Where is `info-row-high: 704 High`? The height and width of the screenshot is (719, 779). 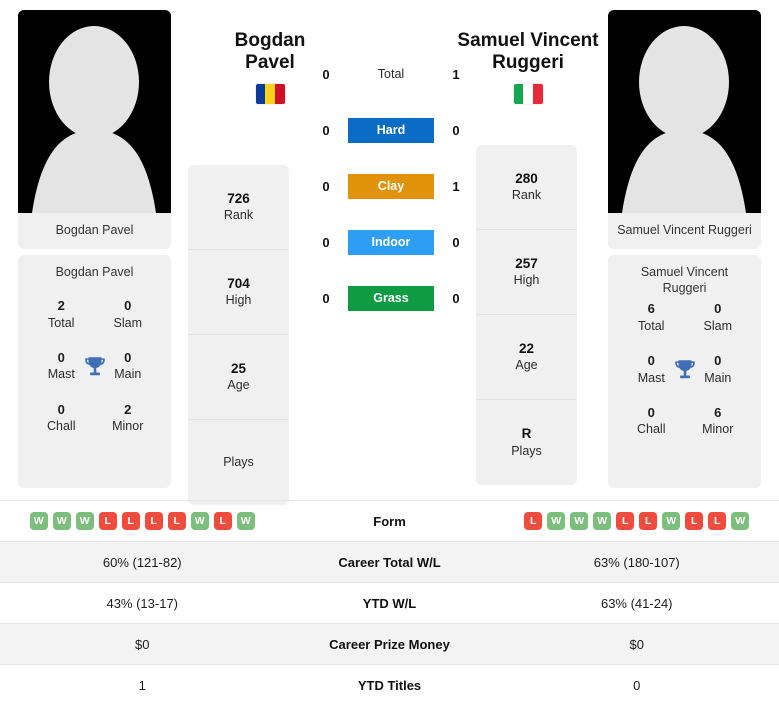
info-row-high: 704 High is located at coordinates (238, 292).